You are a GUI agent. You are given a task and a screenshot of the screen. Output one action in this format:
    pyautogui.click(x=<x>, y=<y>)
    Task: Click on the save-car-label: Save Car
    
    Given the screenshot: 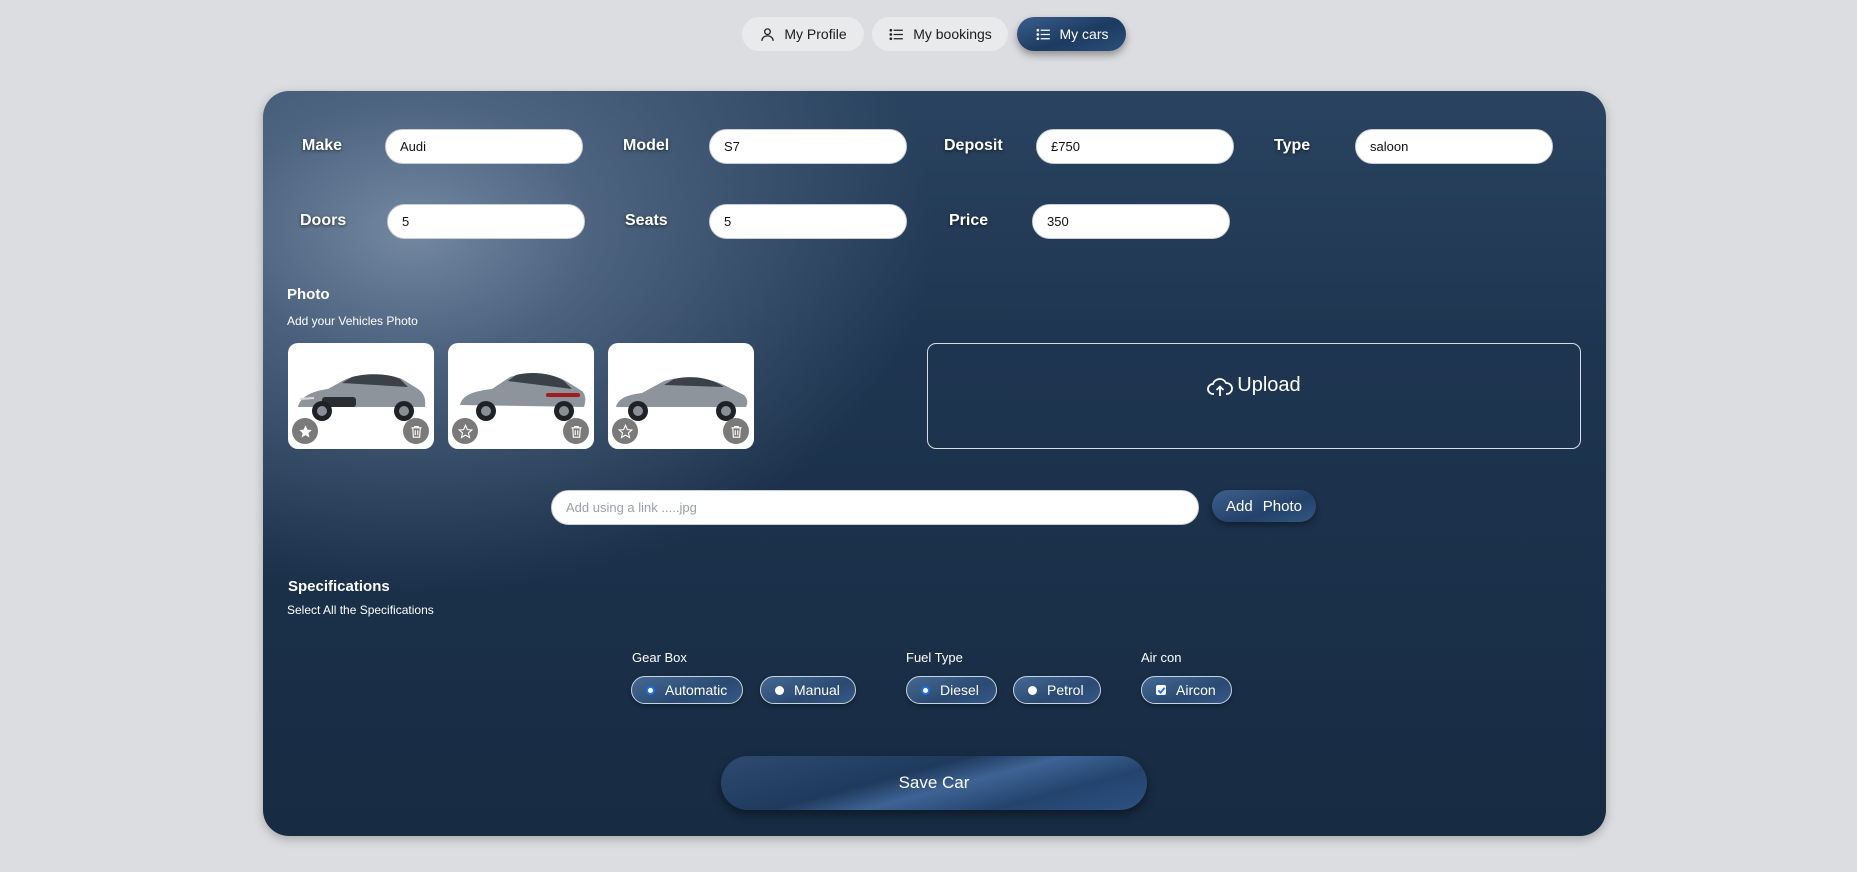 What is the action you would take?
    pyautogui.click(x=934, y=782)
    